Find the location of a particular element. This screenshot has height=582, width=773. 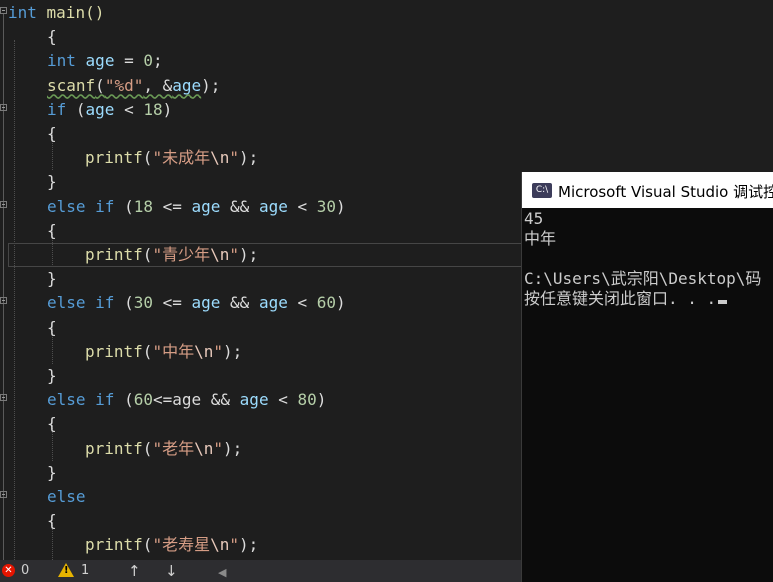

code-text: printf("未成年\n"); is located at coordinates (171, 158).